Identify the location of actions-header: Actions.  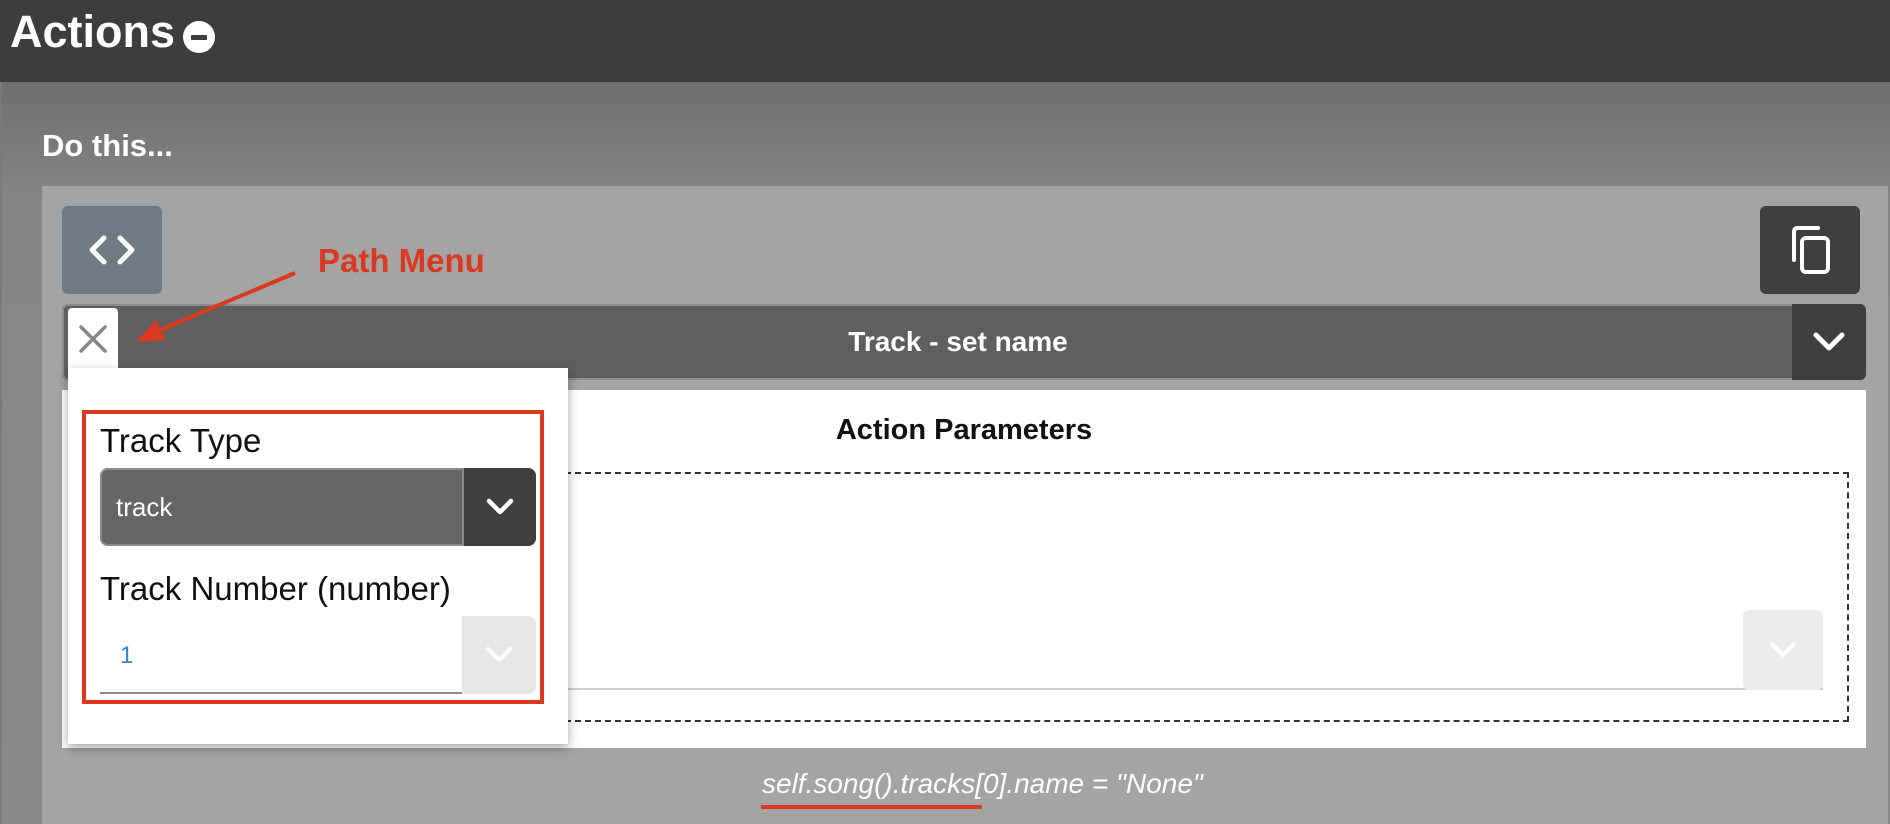
(945, 41).